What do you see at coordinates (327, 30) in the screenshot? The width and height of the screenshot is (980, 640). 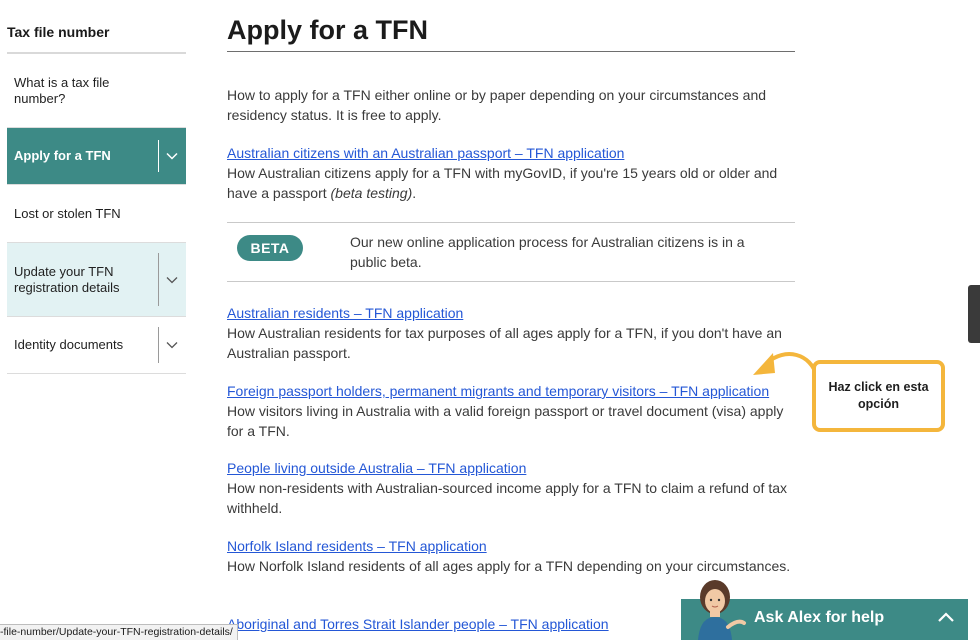 I see `page-title: Apply for a TFN` at bounding box center [327, 30].